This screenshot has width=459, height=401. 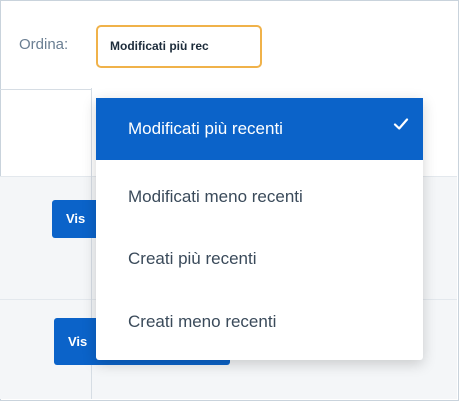 I want to click on sort-option-modified-oldest: Modificati meno recenti, so click(x=259, y=197).